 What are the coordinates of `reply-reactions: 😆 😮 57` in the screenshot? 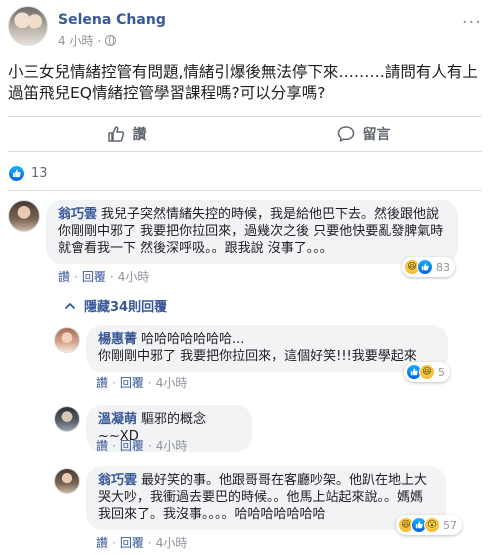 It's located at (429, 525).